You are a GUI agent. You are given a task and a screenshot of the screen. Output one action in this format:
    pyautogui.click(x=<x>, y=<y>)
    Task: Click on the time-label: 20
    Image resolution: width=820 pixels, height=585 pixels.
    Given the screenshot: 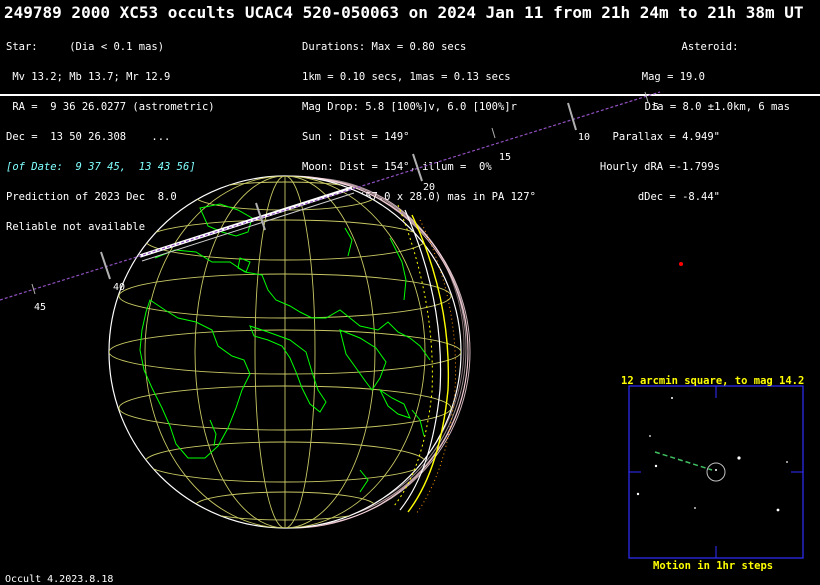 What is the action you would take?
    pyautogui.click(x=429, y=187)
    